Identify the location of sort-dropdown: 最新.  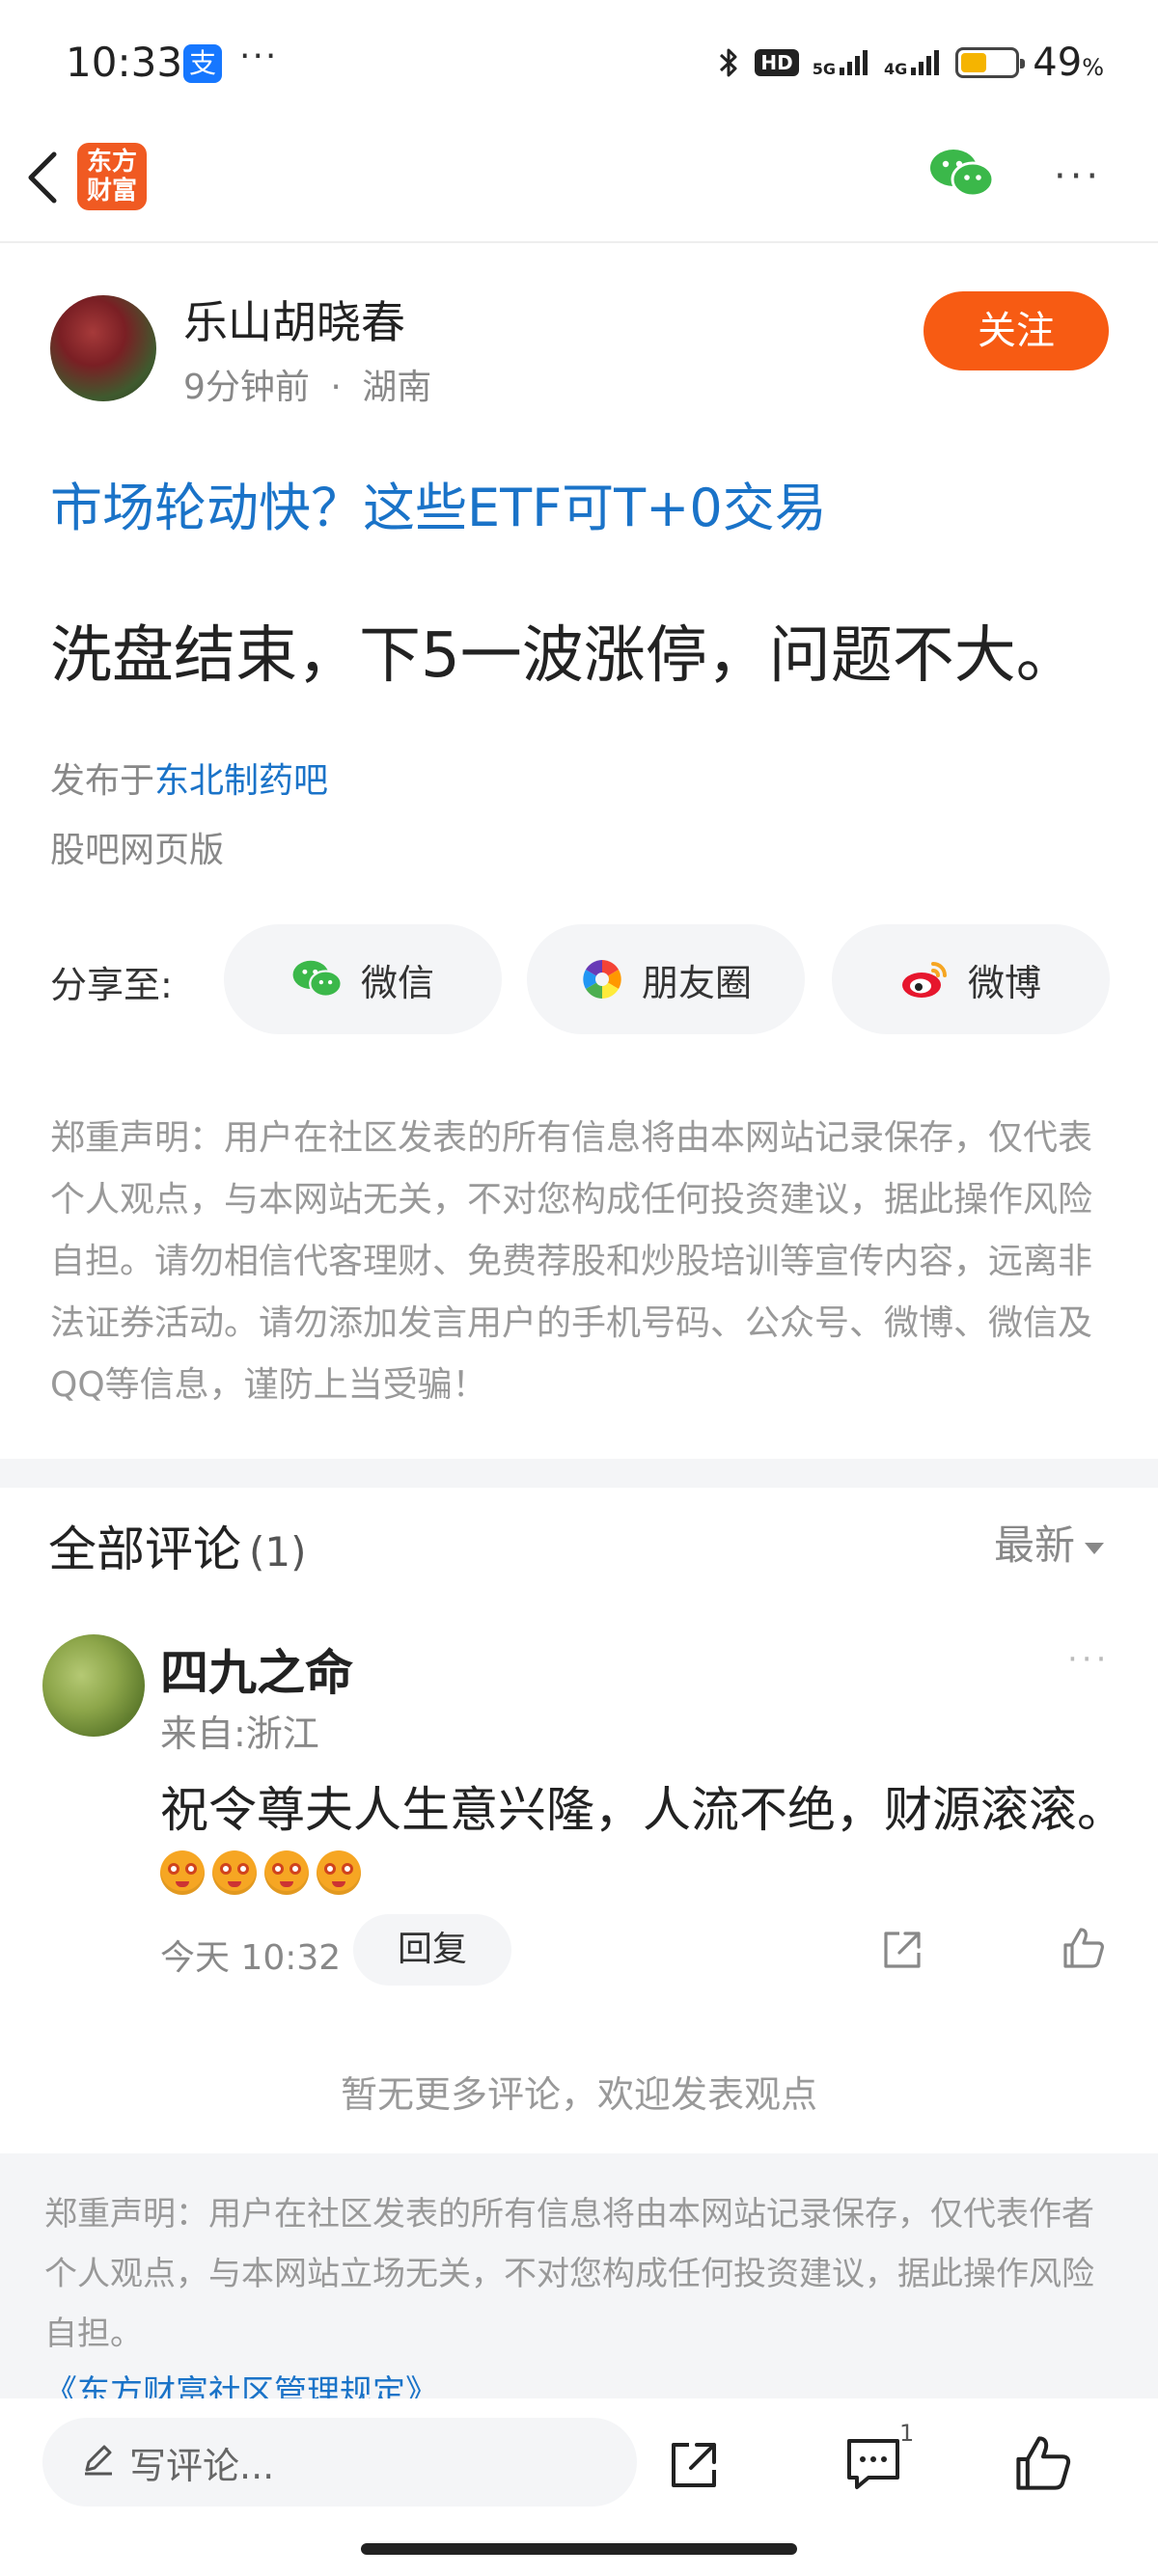
(1049, 1542).